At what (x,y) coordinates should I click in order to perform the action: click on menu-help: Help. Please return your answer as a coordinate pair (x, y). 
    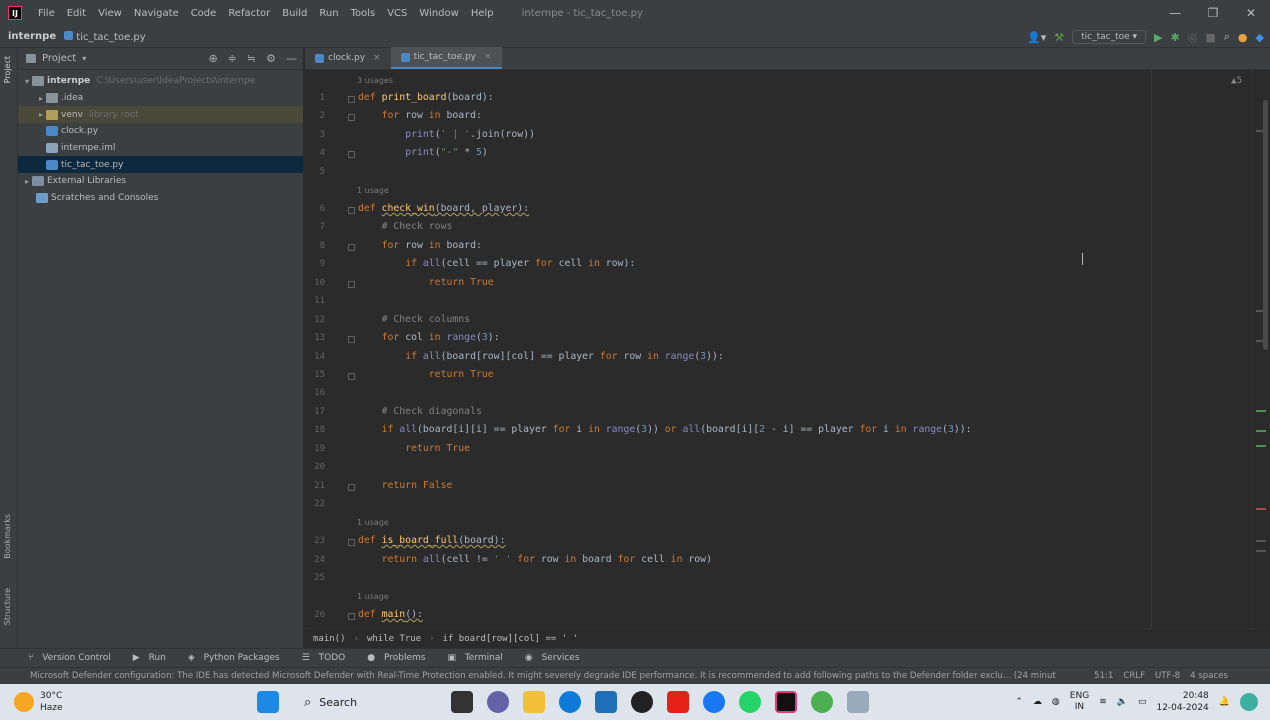
    Looking at the image, I should click on (482, 13).